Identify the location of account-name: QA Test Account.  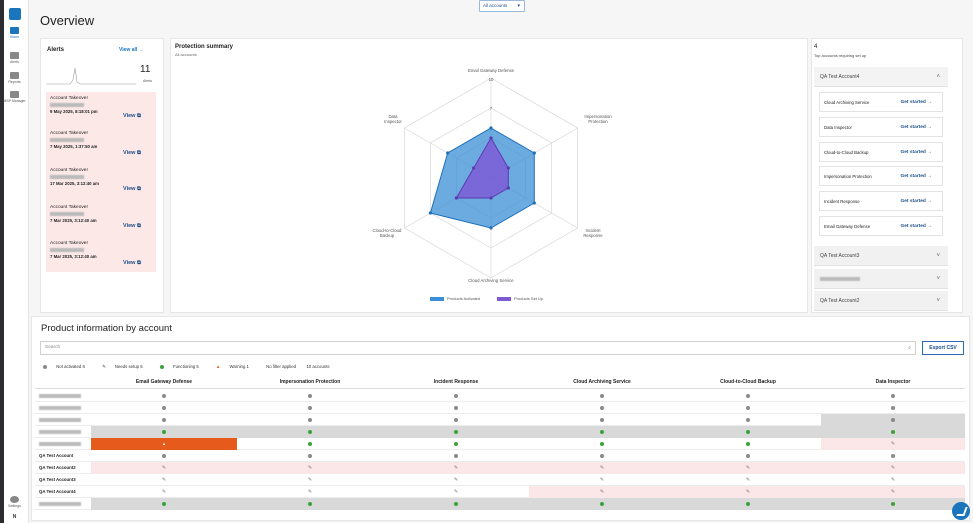
(56, 455).